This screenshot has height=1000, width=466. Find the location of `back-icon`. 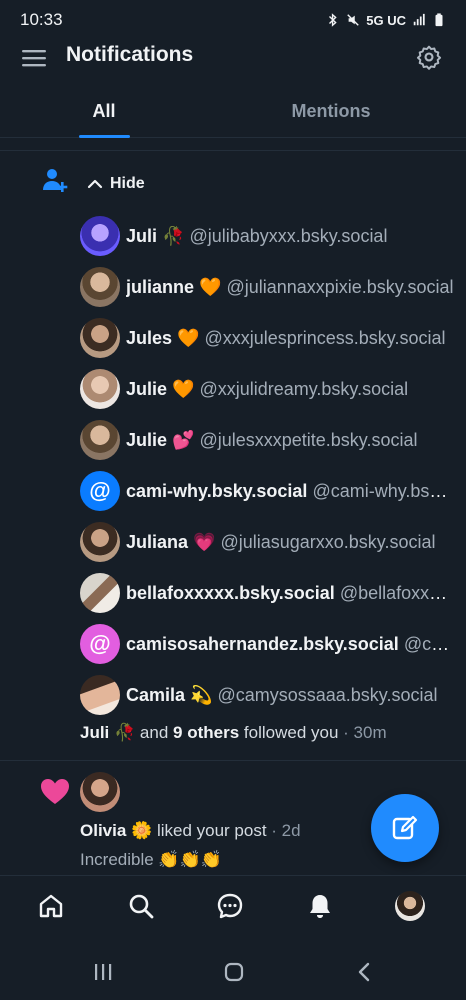

back-icon is located at coordinates (365, 972).